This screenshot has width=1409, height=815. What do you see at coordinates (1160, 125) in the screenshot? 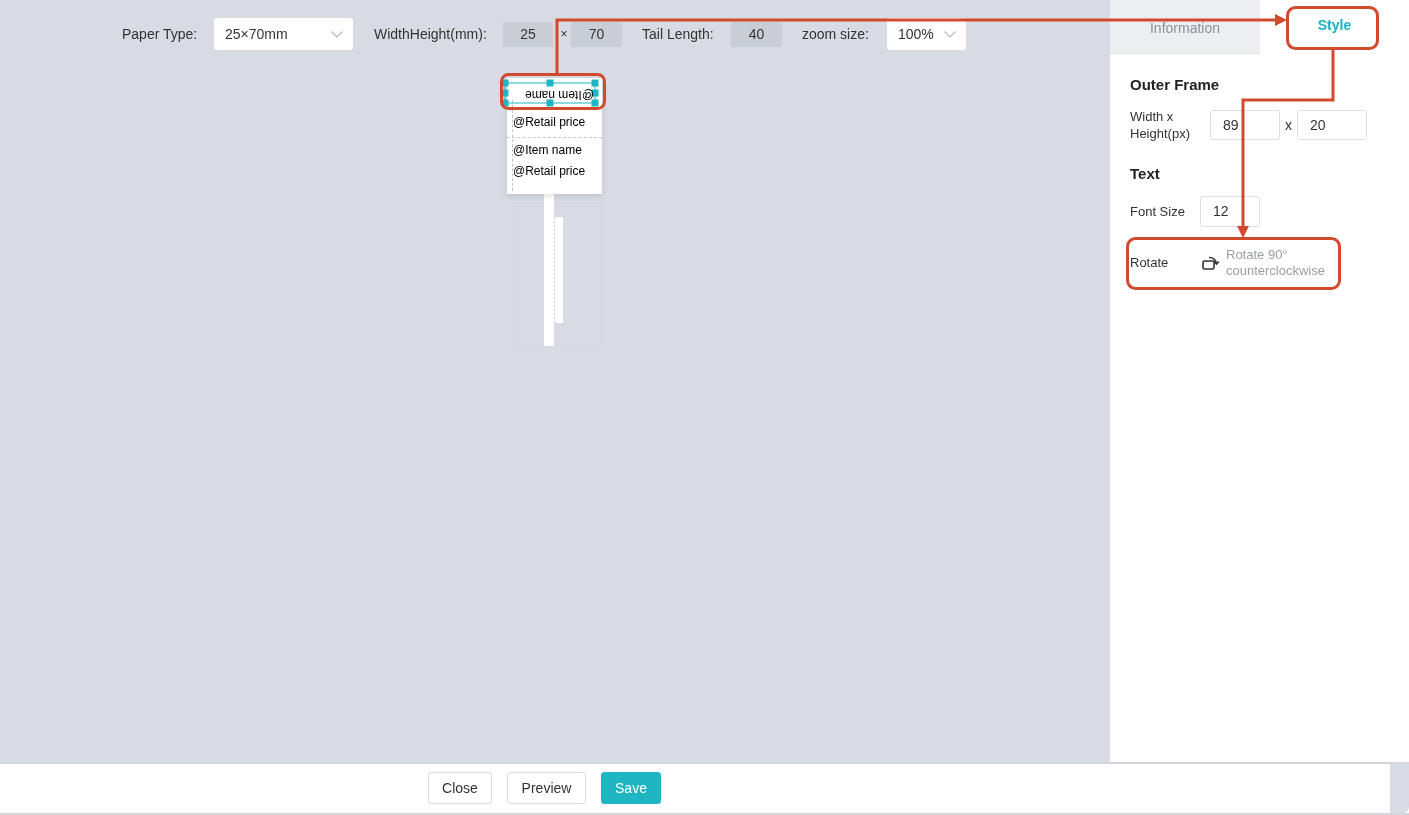
I see `size-label: Width x Height(px)` at bounding box center [1160, 125].